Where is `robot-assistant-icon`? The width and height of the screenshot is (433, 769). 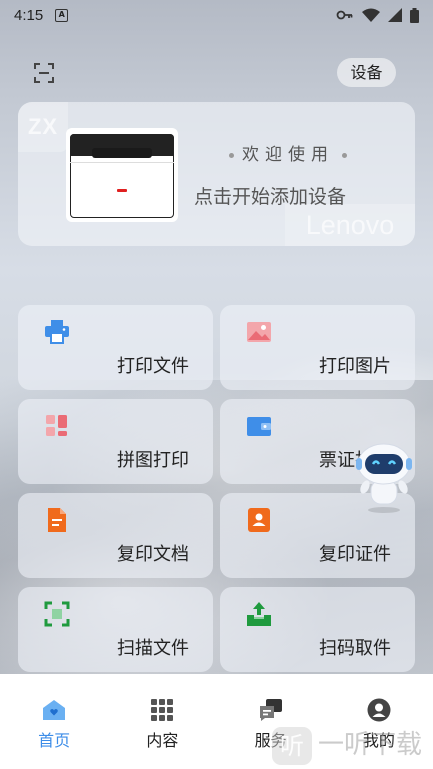
robot-assistant-icon is located at coordinates (384, 477).